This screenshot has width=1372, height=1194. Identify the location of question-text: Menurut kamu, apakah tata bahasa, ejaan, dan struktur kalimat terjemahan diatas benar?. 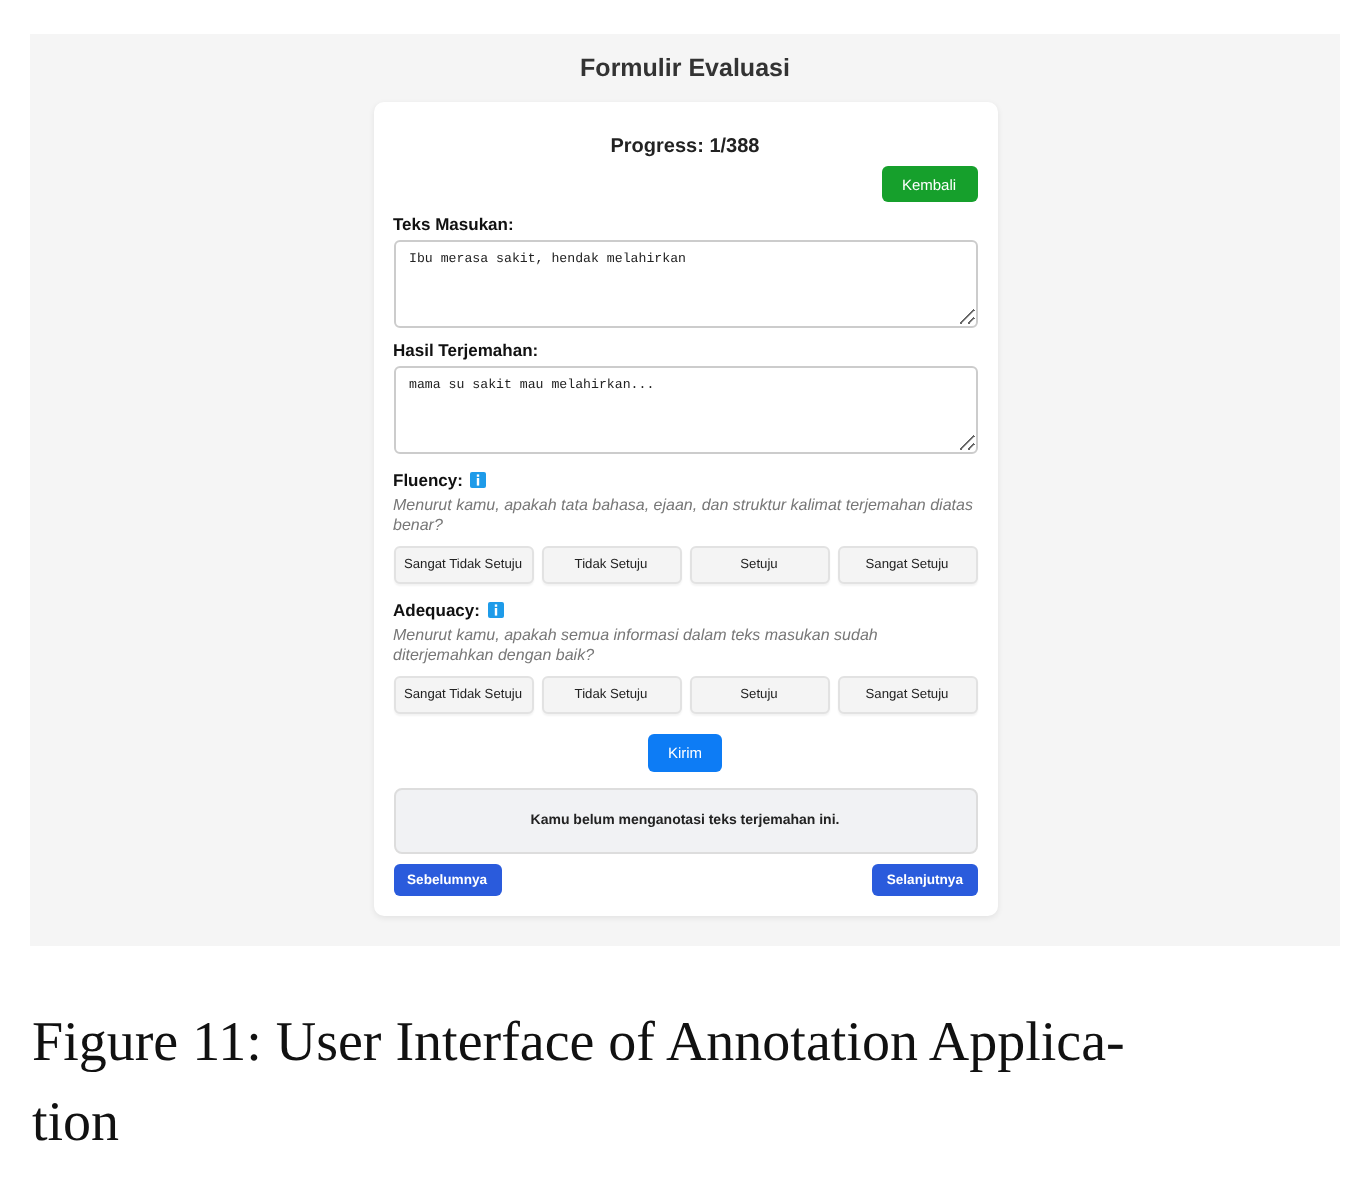
(684, 515).